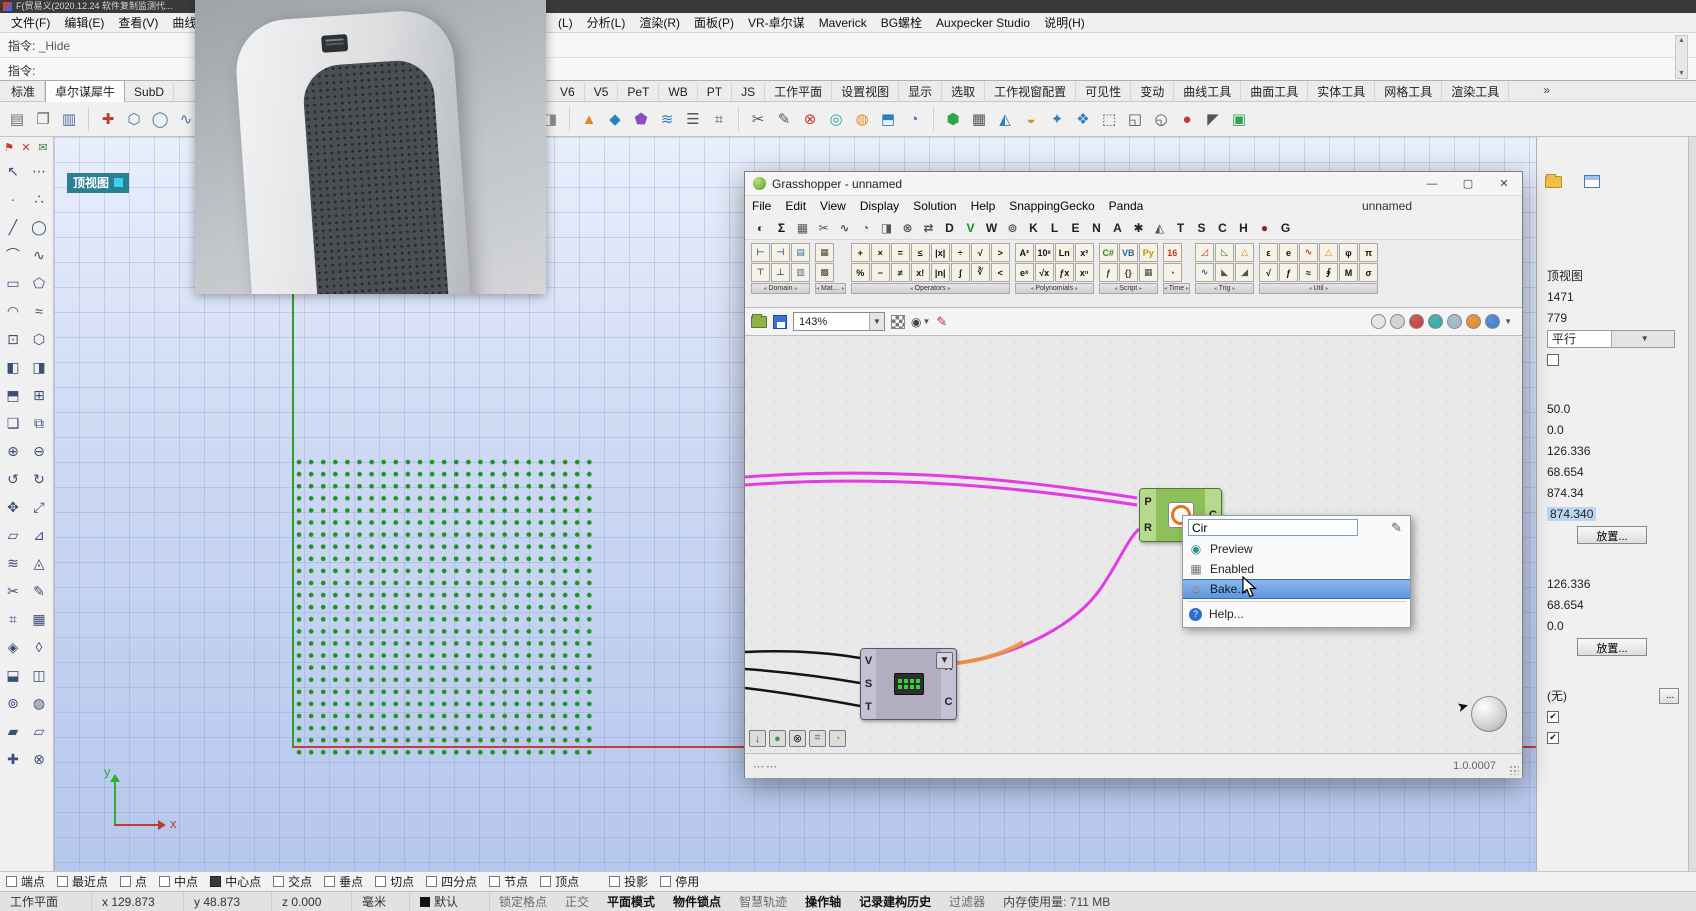  Describe the element at coordinates (1349, 272) in the screenshot. I see `gh-component-icon-7-10: M` at that location.